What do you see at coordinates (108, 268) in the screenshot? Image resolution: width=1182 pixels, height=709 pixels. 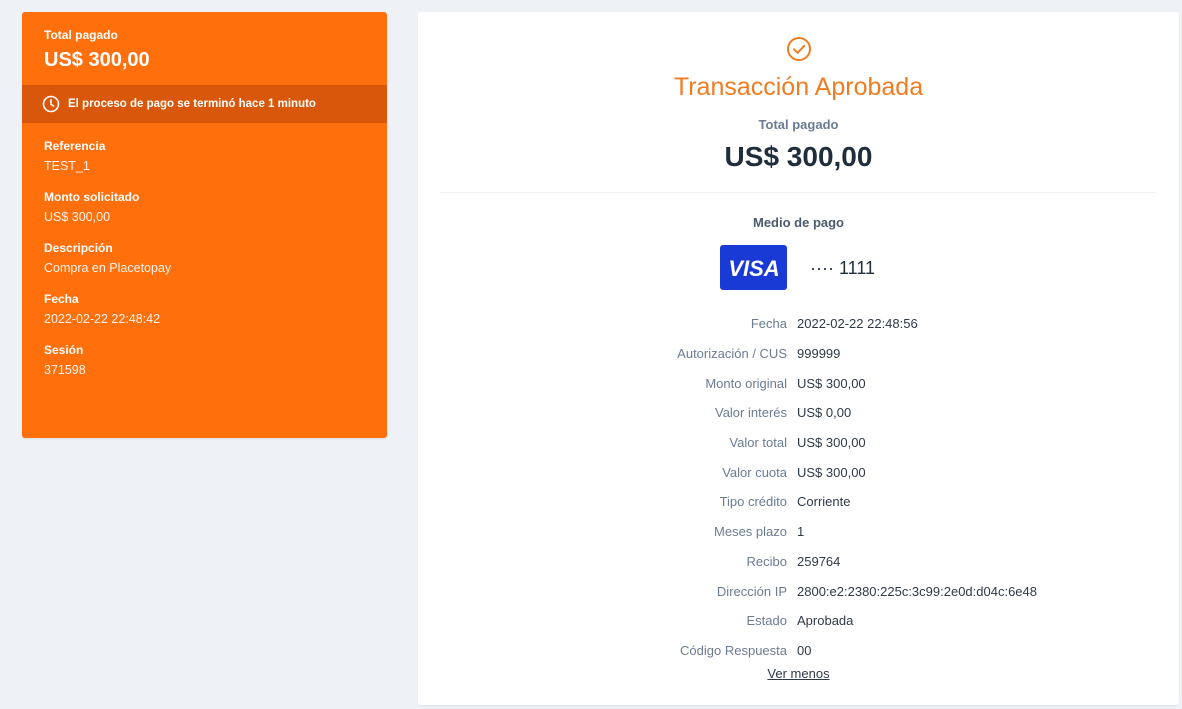 I see `field-value: Compra en Placetopay` at bounding box center [108, 268].